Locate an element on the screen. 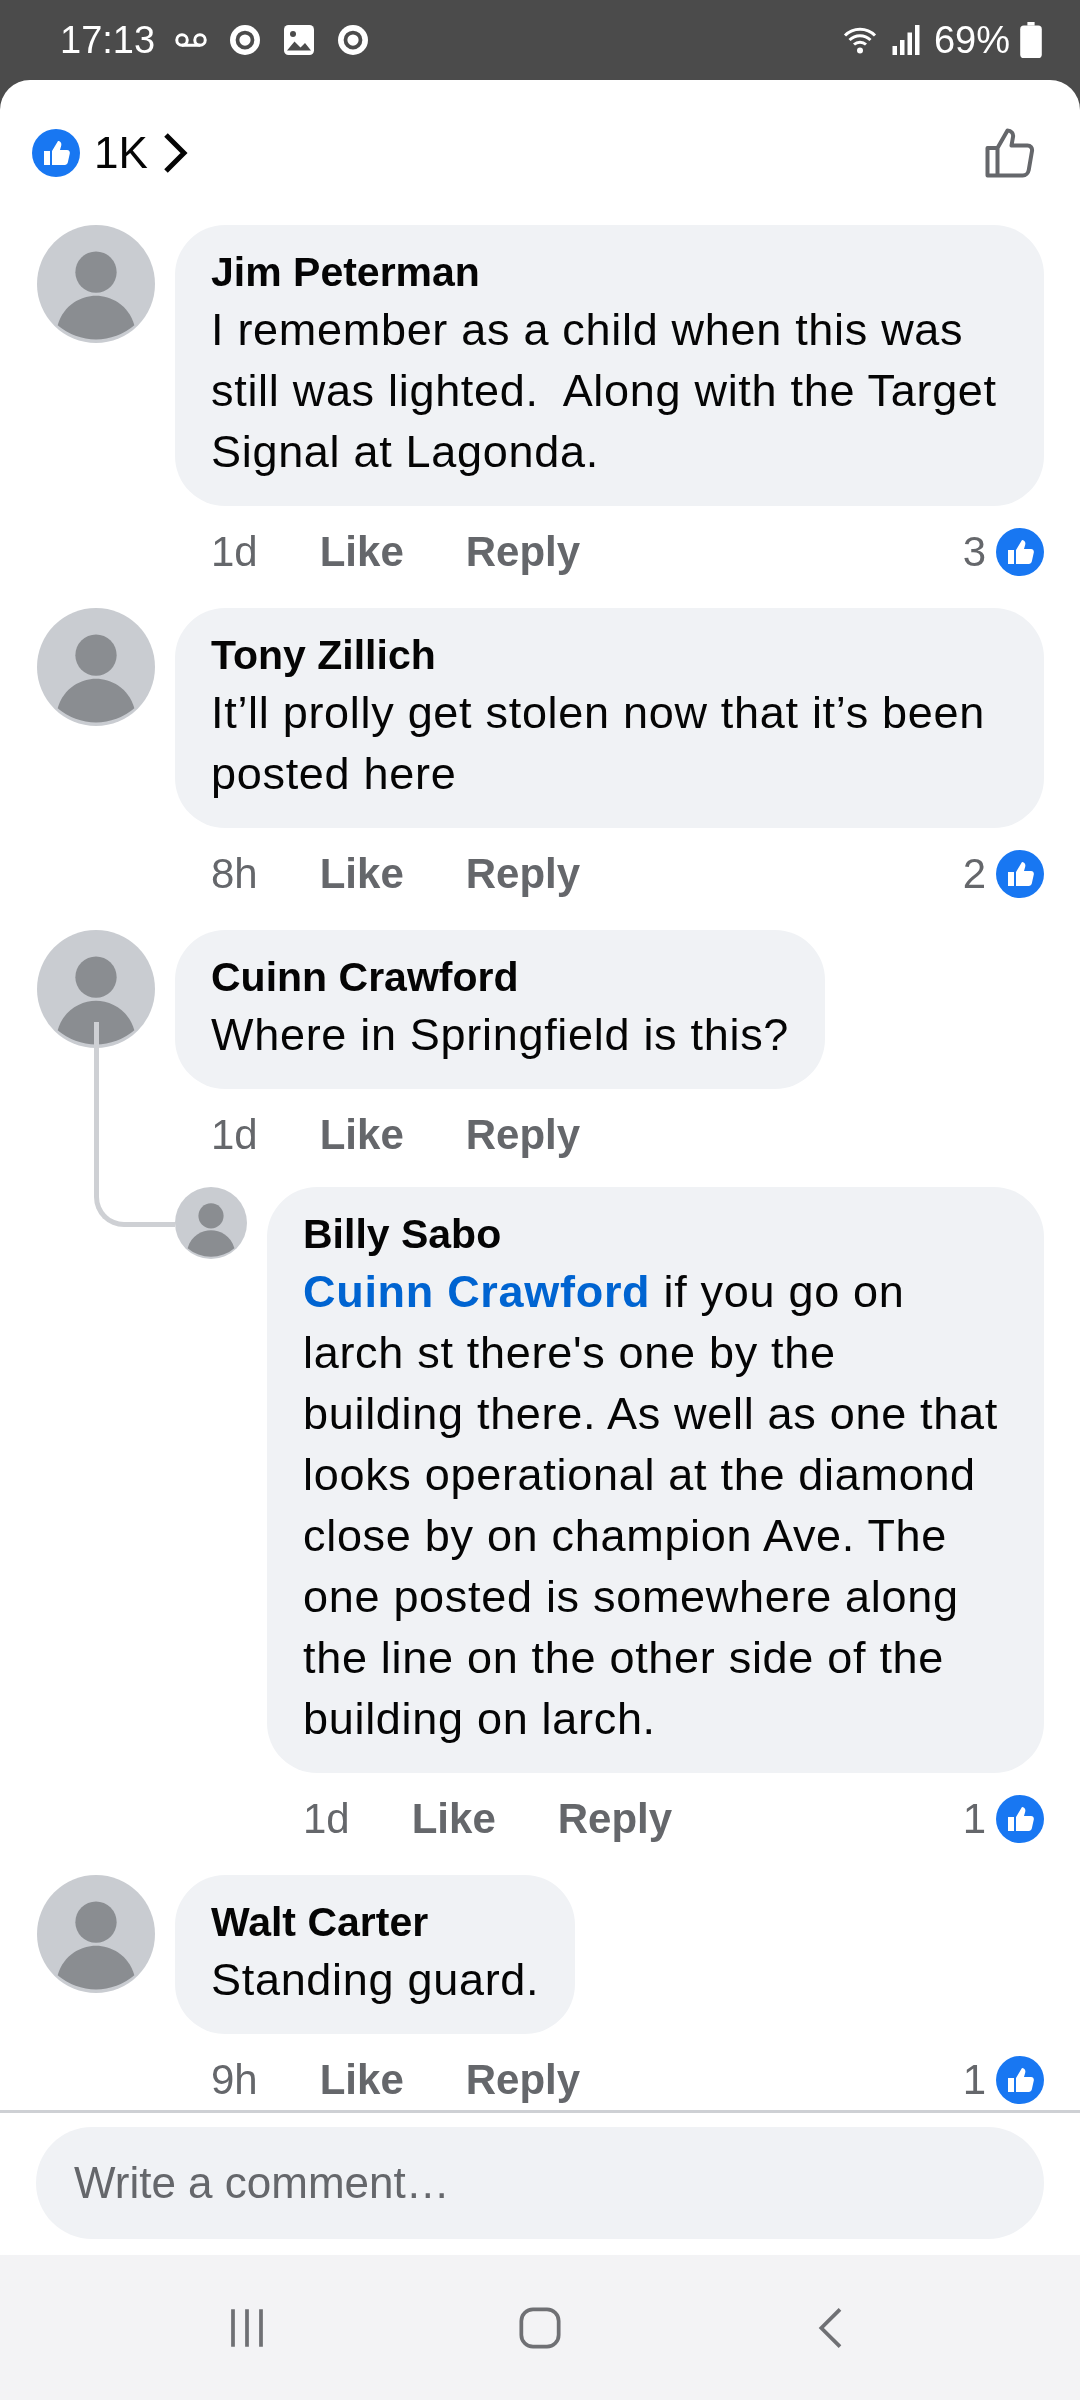 The image size is (1080, 2400). timestamp: 9h is located at coordinates (234, 2080).